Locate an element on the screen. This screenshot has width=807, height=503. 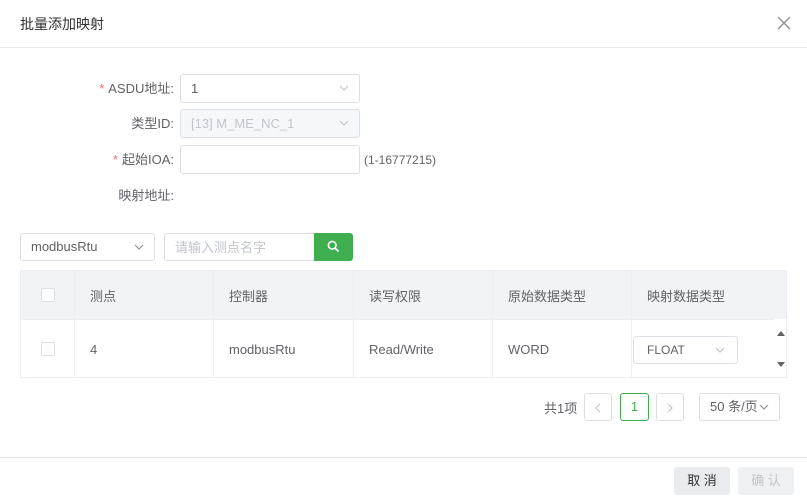
prev-page-button is located at coordinates (598, 407).